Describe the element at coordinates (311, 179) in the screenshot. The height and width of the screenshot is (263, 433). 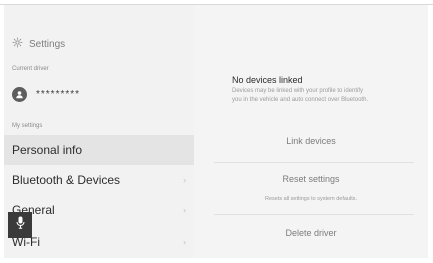
I see `reset-settings-button: Reset settings` at that location.